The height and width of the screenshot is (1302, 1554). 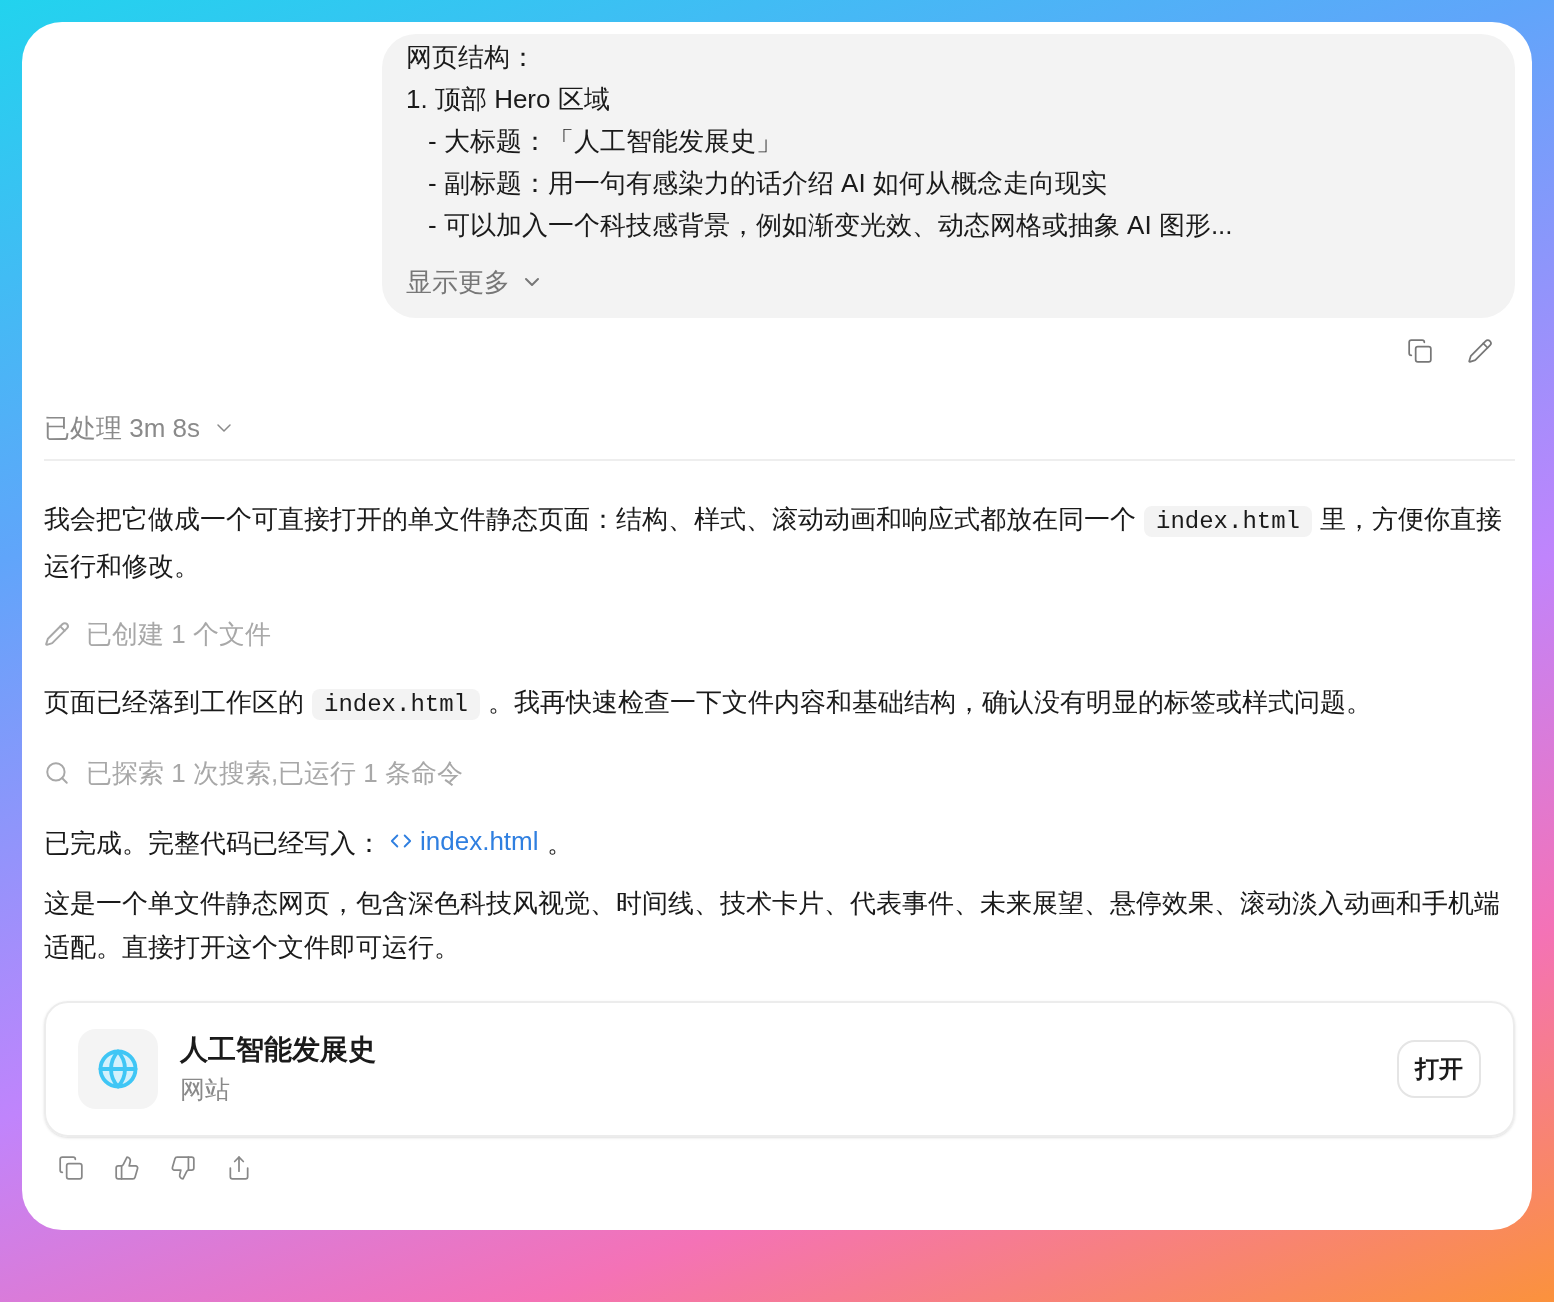 I want to click on share-icon, so click(x=239, y=1168).